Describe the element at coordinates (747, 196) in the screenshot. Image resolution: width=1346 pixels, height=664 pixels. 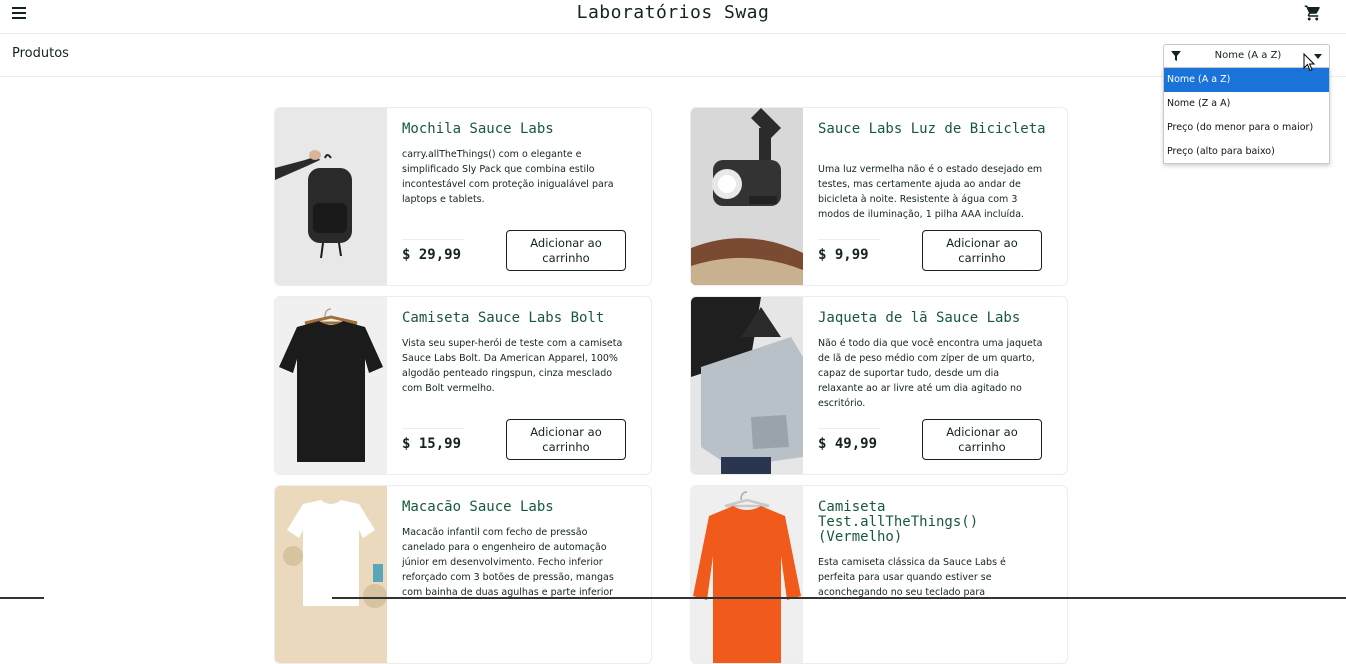
I see `bike-light-image` at that location.